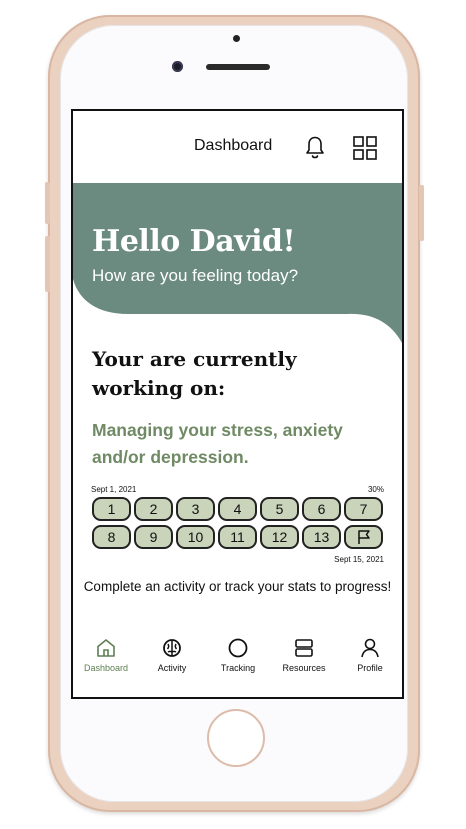 The width and height of the screenshot is (466, 829). Describe the element at coordinates (195, 509) in the screenshot. I see `day-chip: 3` at that location.